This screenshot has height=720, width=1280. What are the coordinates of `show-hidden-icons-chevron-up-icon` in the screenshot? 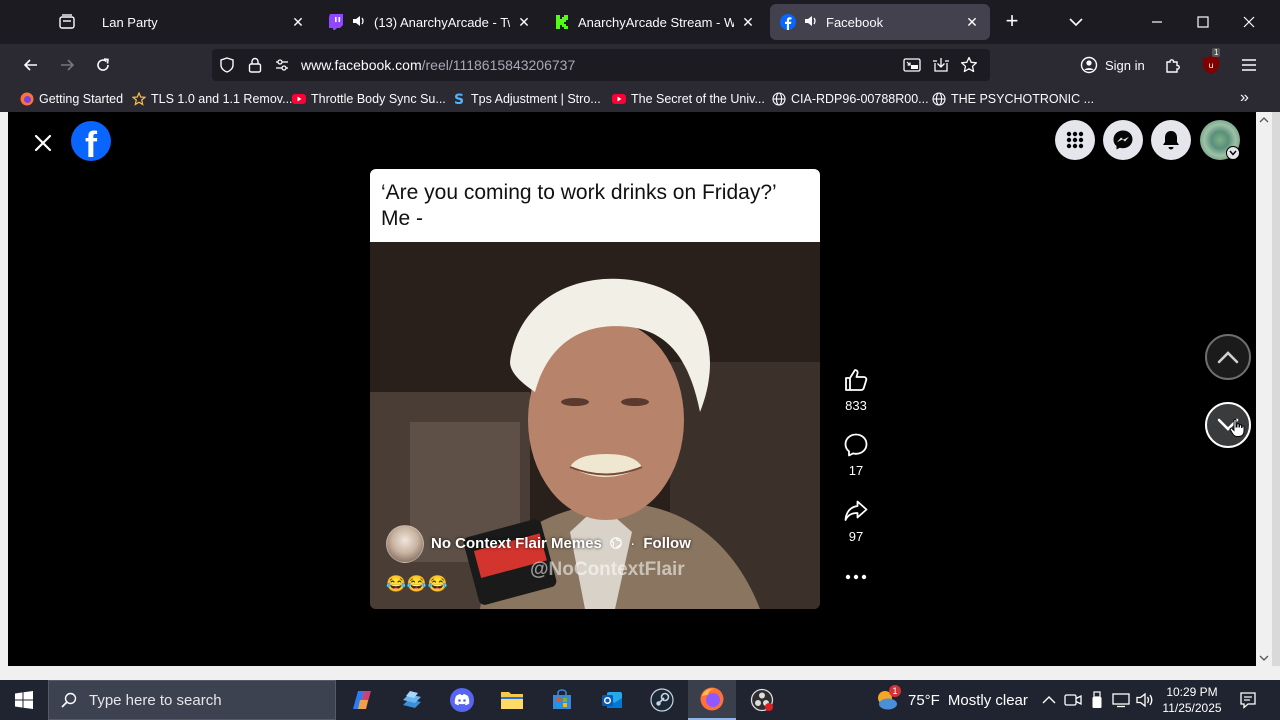 It's located at (1049, 700).